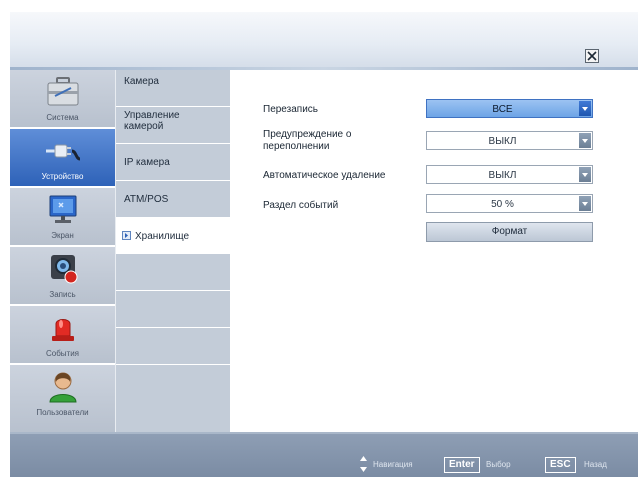 The height and width of the screenshot is (487, 644). Describe the element at coordinates (502, 204) in the screenshot. I see `event-partition-value: 50 %` at that location.